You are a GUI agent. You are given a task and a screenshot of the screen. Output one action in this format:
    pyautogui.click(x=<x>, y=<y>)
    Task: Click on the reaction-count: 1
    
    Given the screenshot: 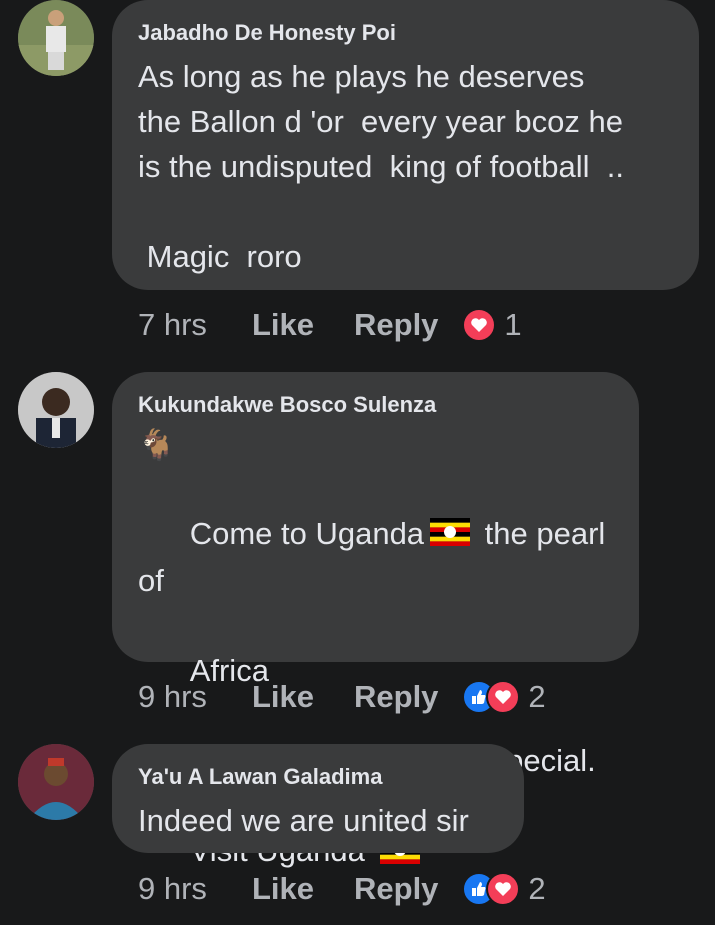 What is the action you would take?
    pyautogui.click(x=513, y=324)
    